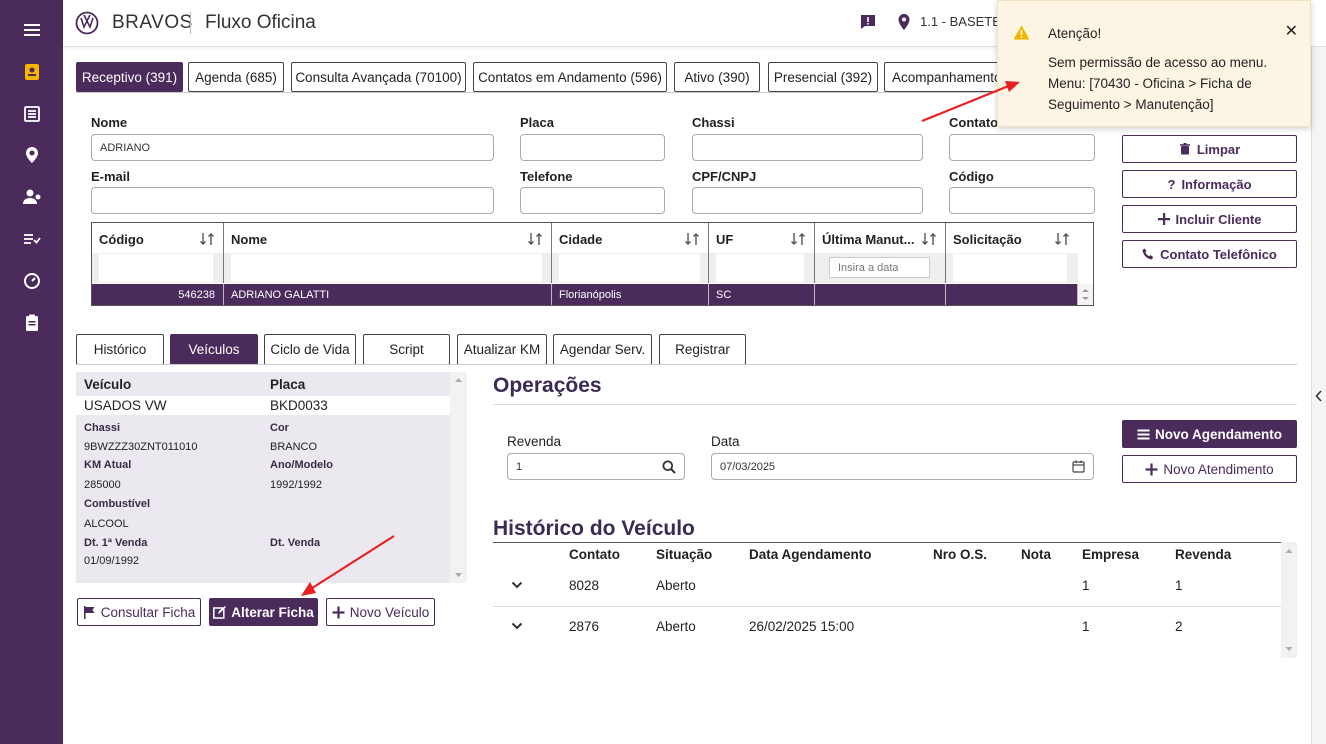 The height and width of the screenshot is (744, 1326). What do you see at coordinates (120, 349) in the screenshot?
I see `subtab-historico: Histórico` at bounding box center [120, 349].